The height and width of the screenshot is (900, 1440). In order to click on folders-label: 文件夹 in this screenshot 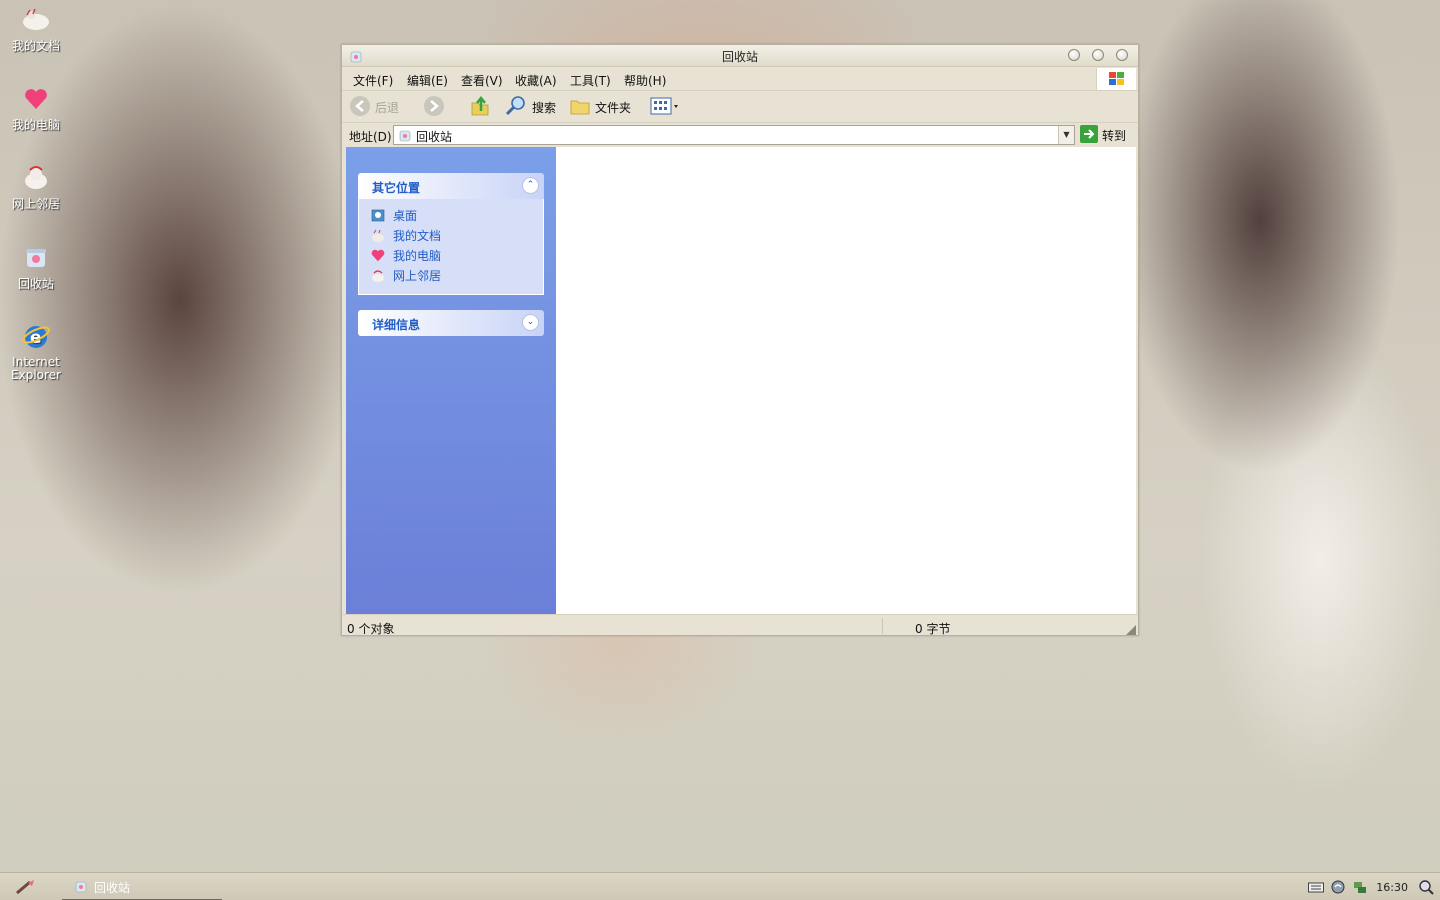, I will do `click(613, 107)`.